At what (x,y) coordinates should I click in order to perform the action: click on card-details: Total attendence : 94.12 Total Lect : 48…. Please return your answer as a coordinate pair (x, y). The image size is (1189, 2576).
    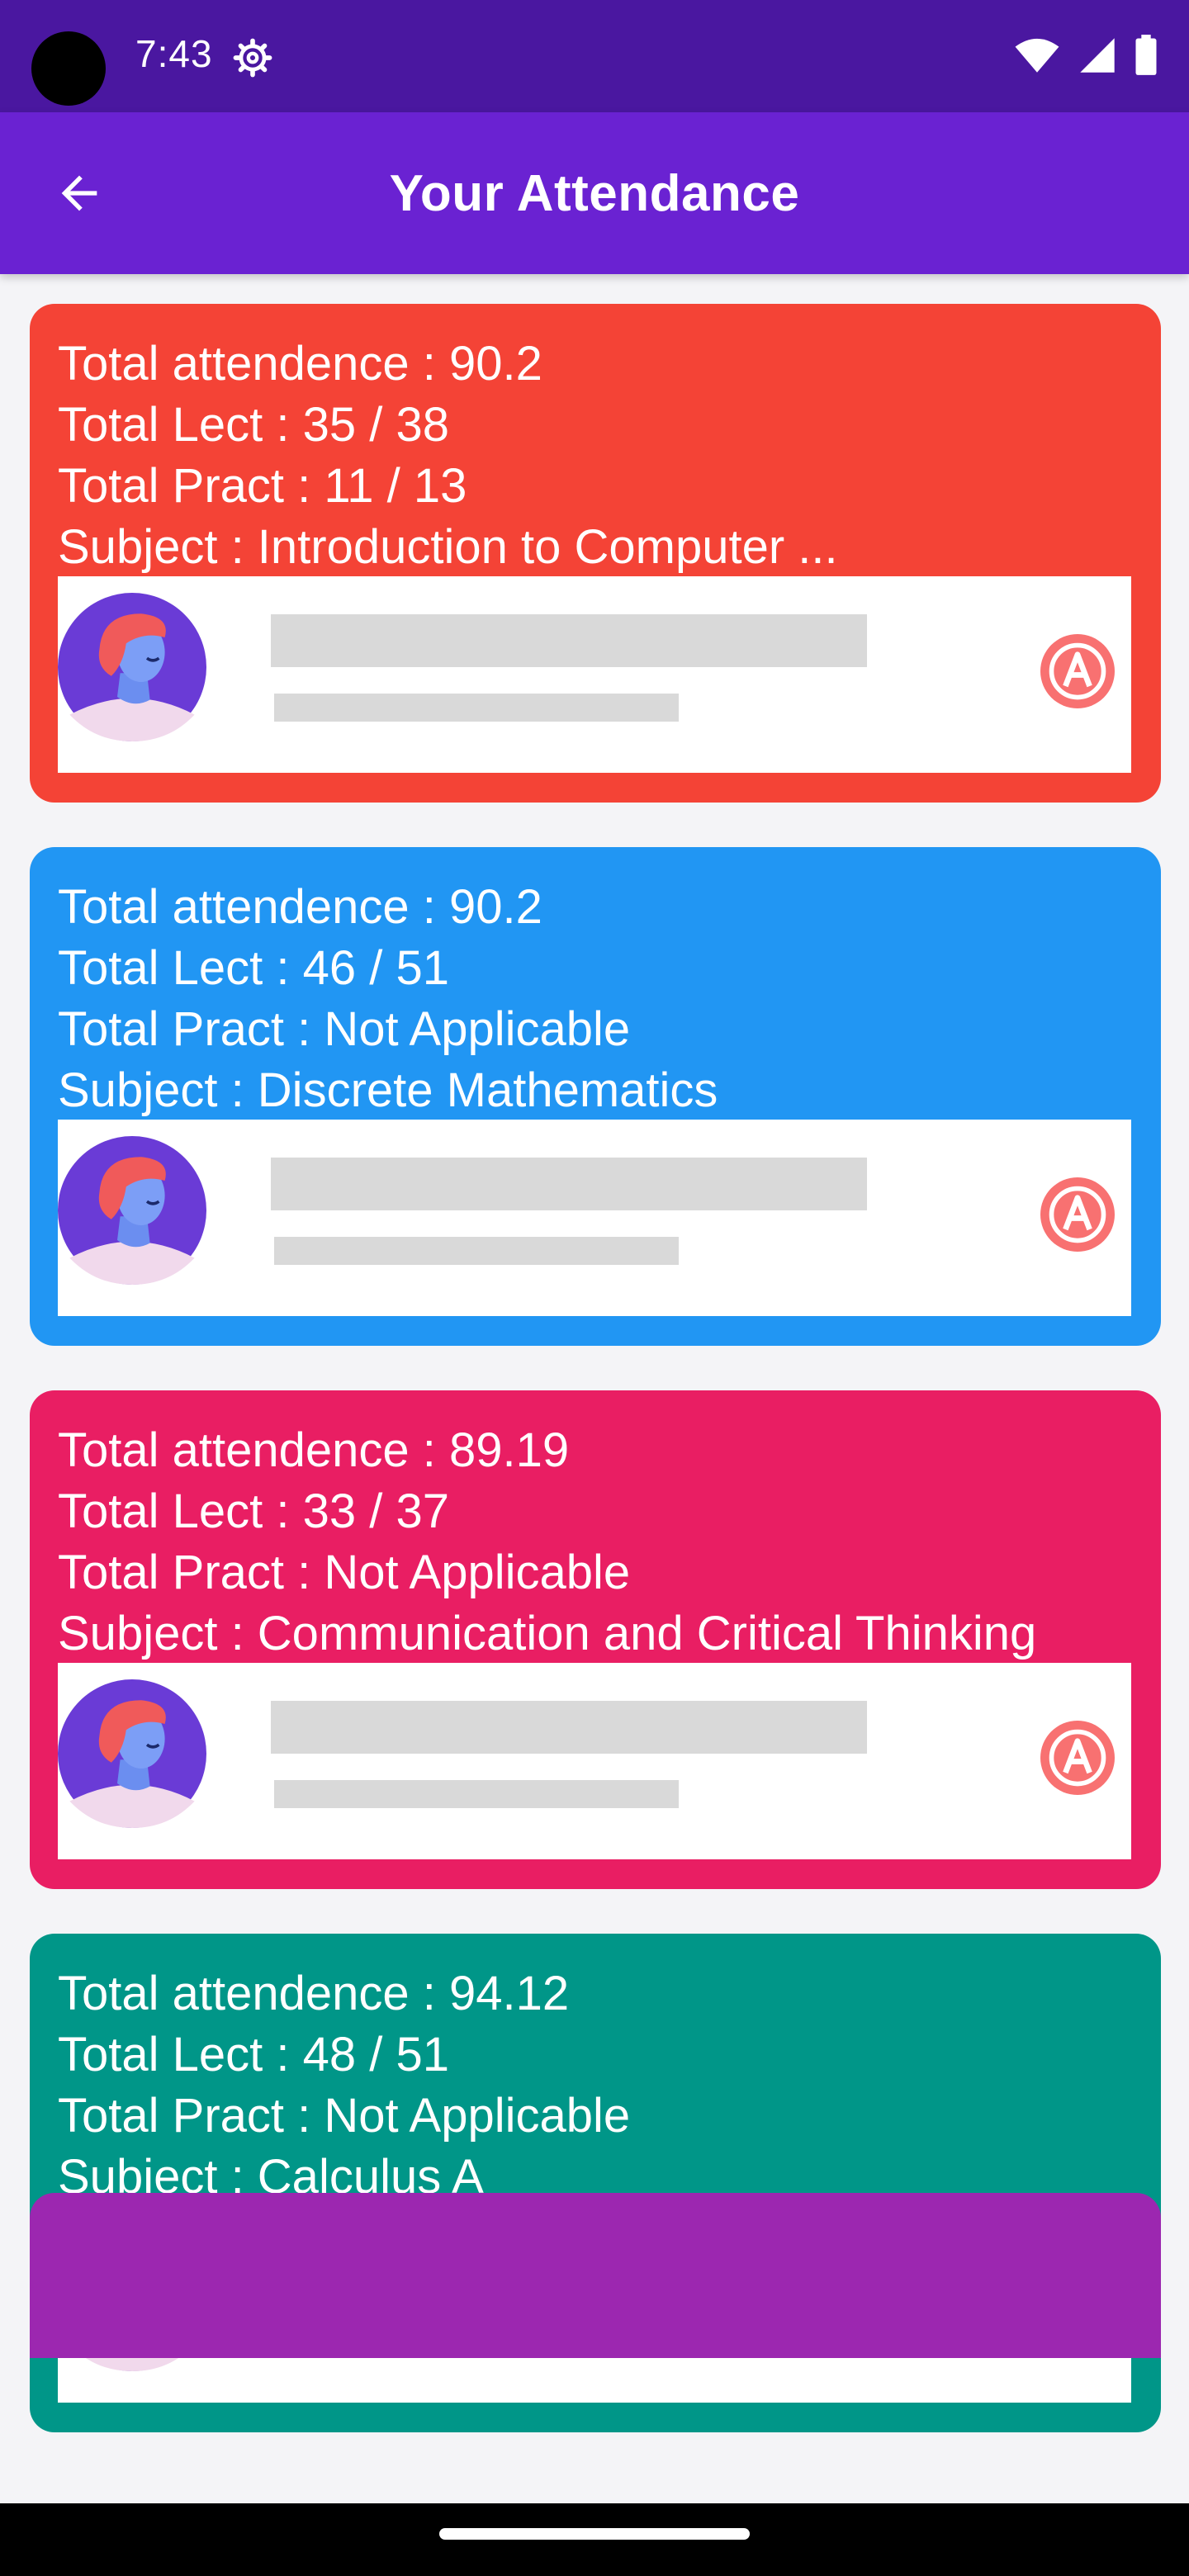
    Looking at the image, I should click on (598, 2085).